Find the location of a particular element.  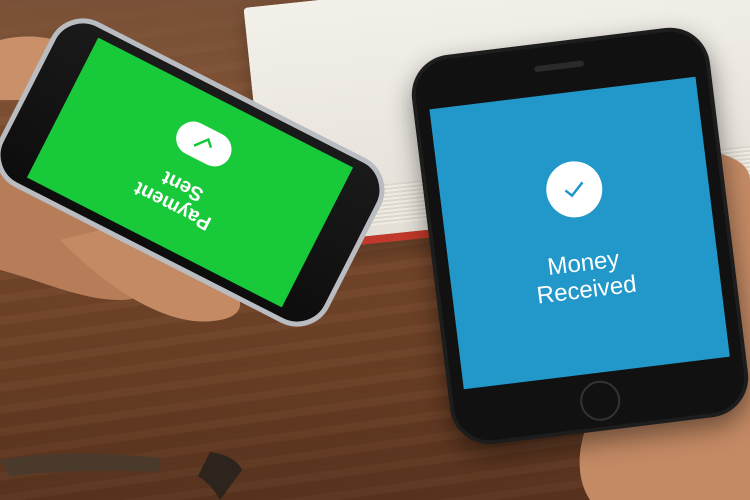

payment-sent-content: Payment Sent is located at coordinates (190, 172).